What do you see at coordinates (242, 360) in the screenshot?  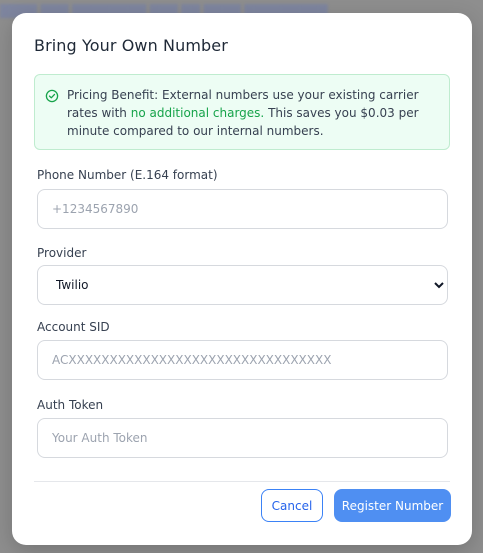 I see `account-sid-input` at bounding box center [242, 360].